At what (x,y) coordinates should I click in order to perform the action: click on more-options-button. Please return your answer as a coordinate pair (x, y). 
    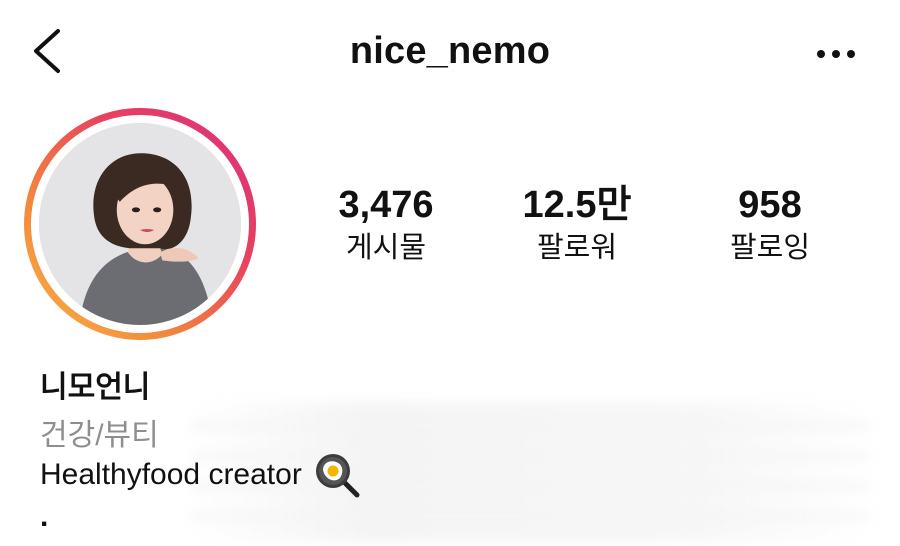
    Looking at the image, I should click on (836, 54).